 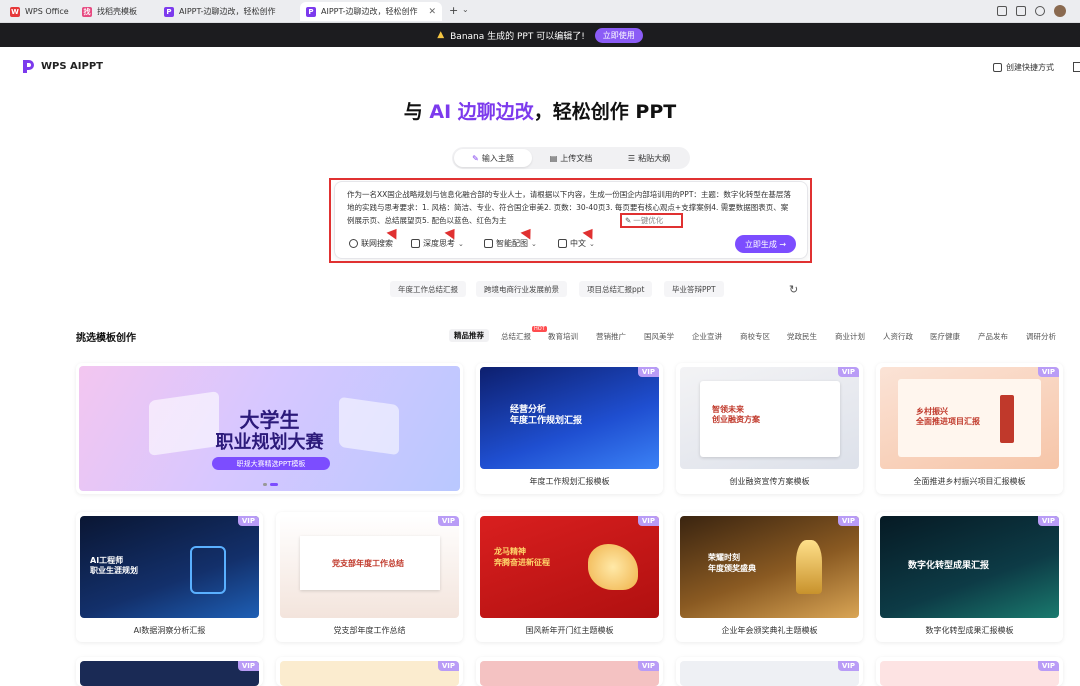 What do you see at coordinates (371, 11) in the screenshot?
I see `tab-aippt-active: P AIPPT-边聊边改，轻松创作 ✕` at bounding box center [371, 11].